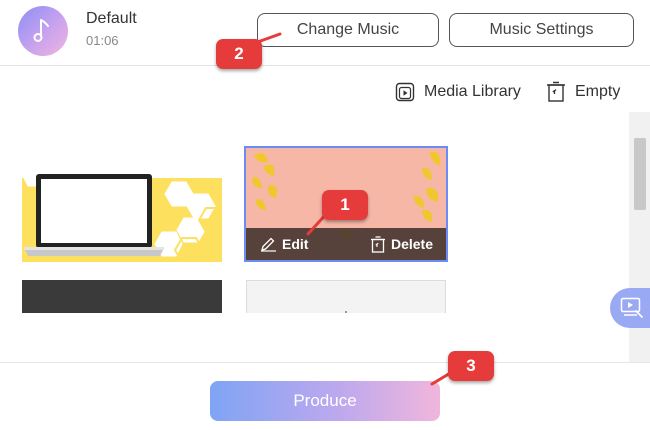 This screenshot has width=650, height=430. I want to click on track-duration: 01:06, so click(102, 40).